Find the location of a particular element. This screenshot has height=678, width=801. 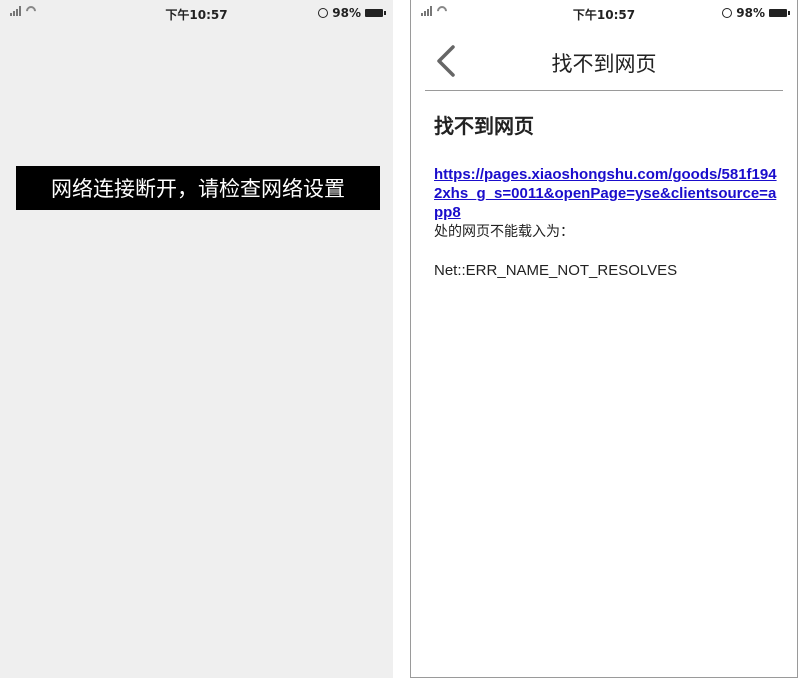

page-title: 找不到网页 is located at coordinates (604, 64).